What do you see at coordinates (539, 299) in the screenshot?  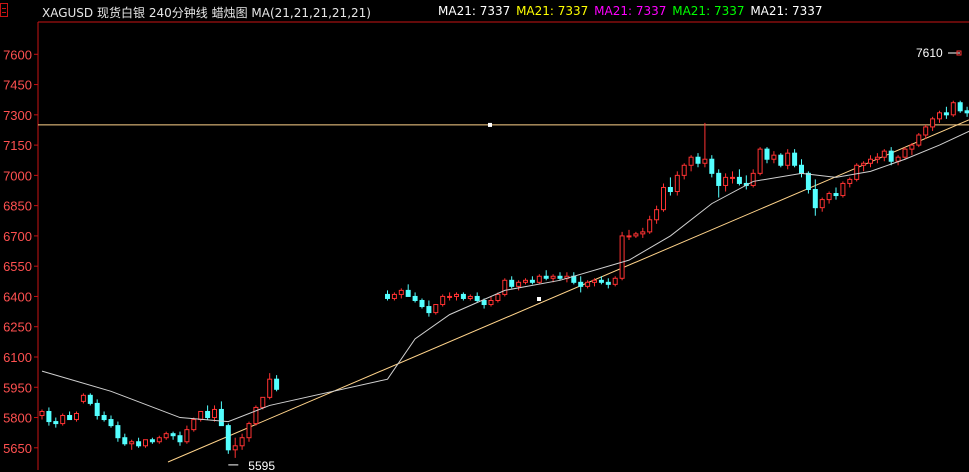 I see `trendline-handle` at bounding box center [539, 299].